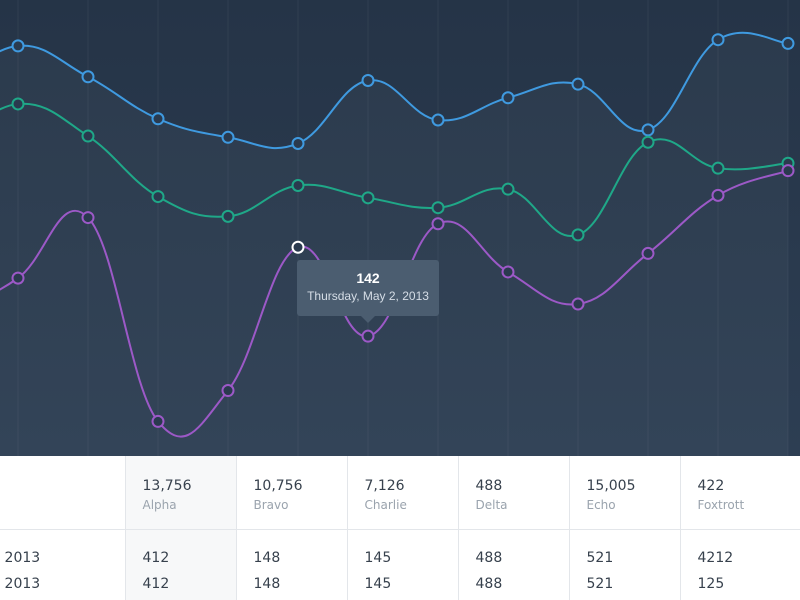 The image size is (800, 600). I want to click on summary-value: 7,126, so click(384, 486).